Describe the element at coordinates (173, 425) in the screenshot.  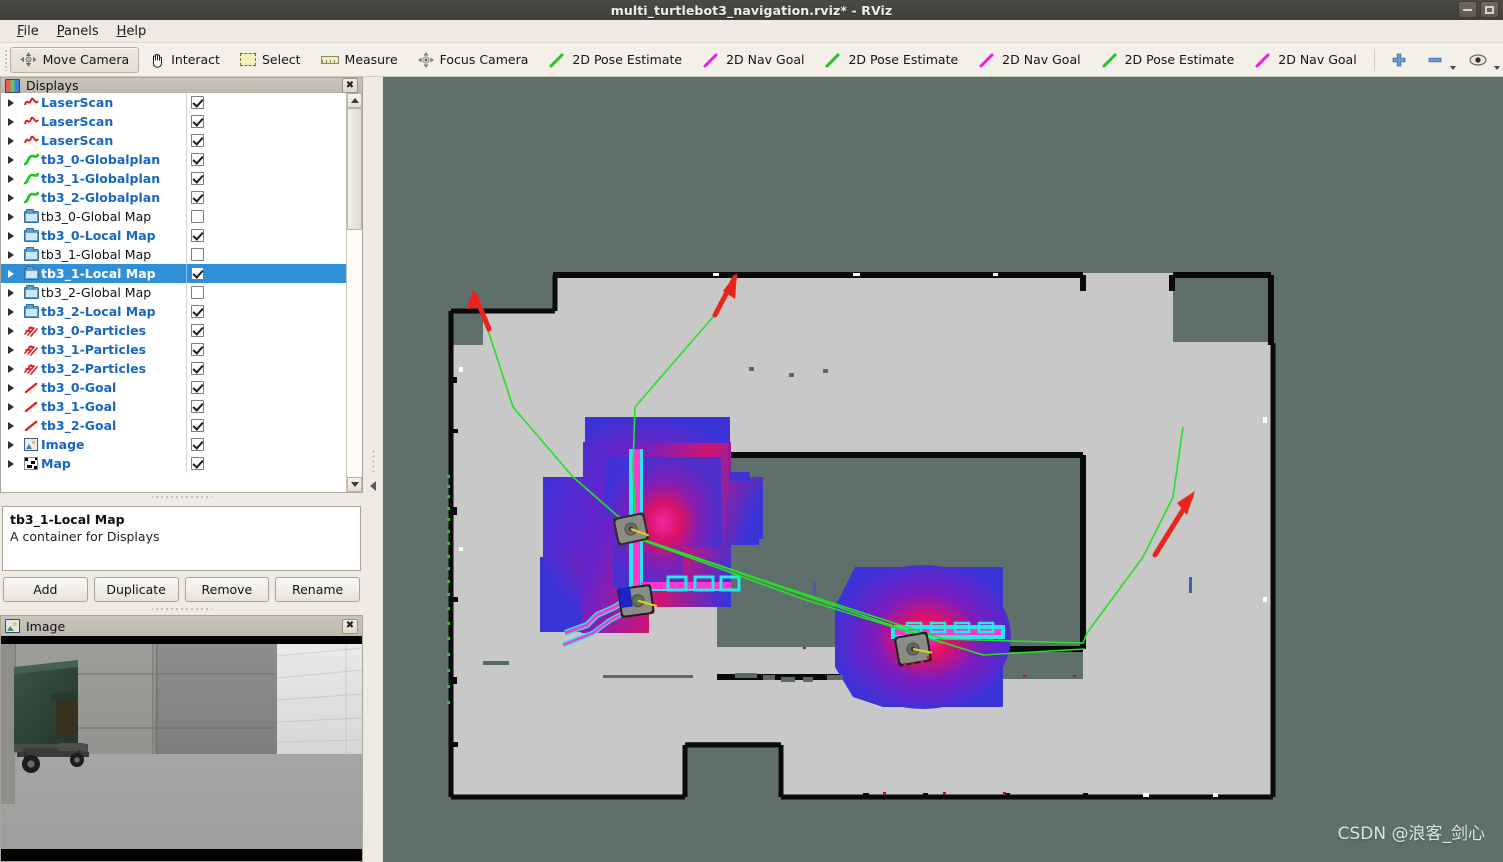
I see `display-tree-row: tb3_2-Goal` at that location.